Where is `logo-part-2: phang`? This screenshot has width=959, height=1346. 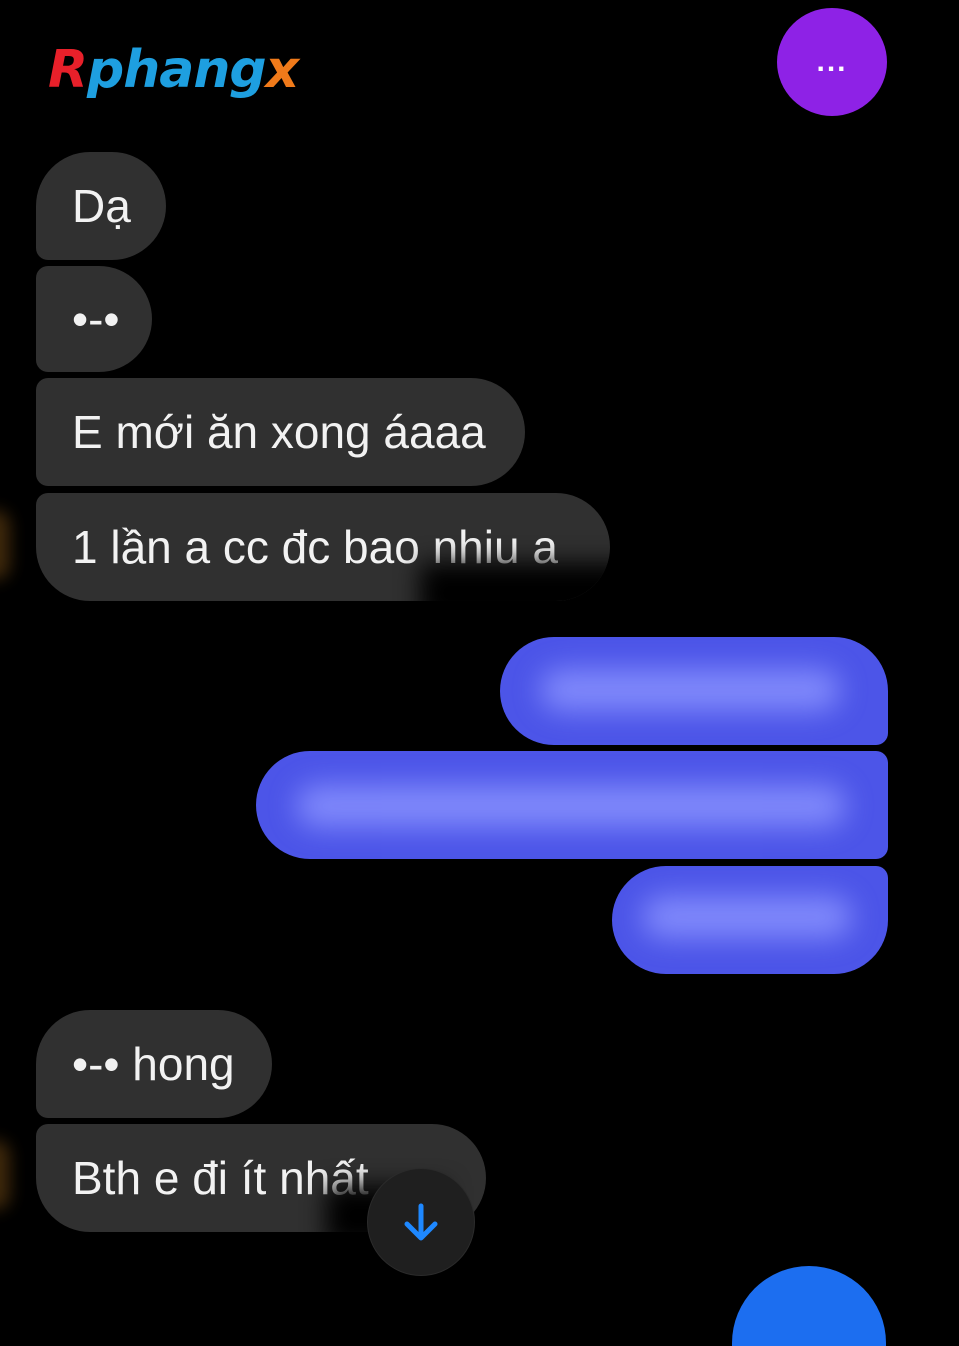 logo-part-2: phang is located at coordinates (177, 70).